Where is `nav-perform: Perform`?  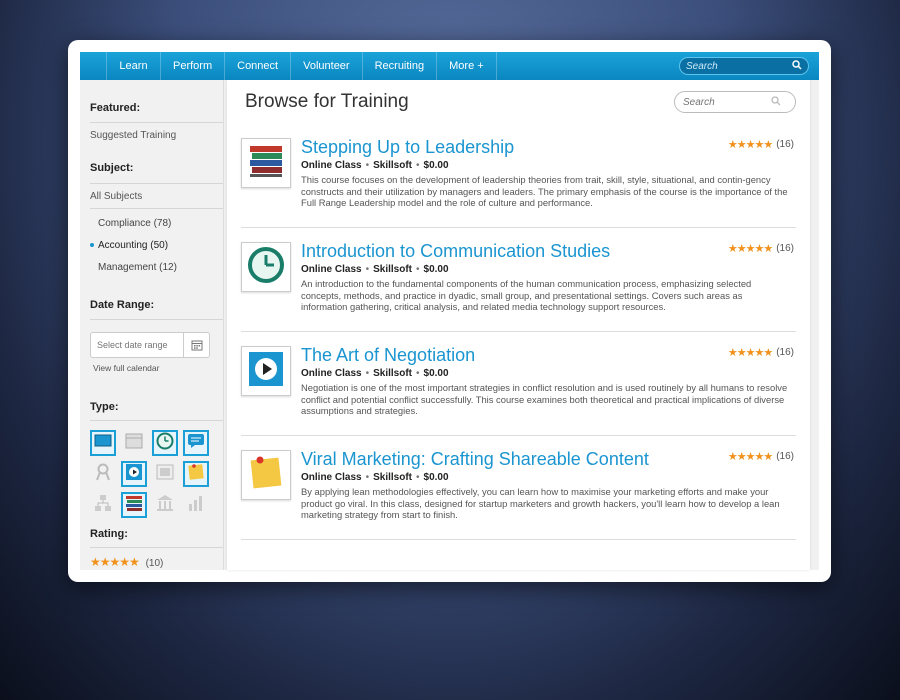
nav-perform: Perform is located at coordinates (193, 66).